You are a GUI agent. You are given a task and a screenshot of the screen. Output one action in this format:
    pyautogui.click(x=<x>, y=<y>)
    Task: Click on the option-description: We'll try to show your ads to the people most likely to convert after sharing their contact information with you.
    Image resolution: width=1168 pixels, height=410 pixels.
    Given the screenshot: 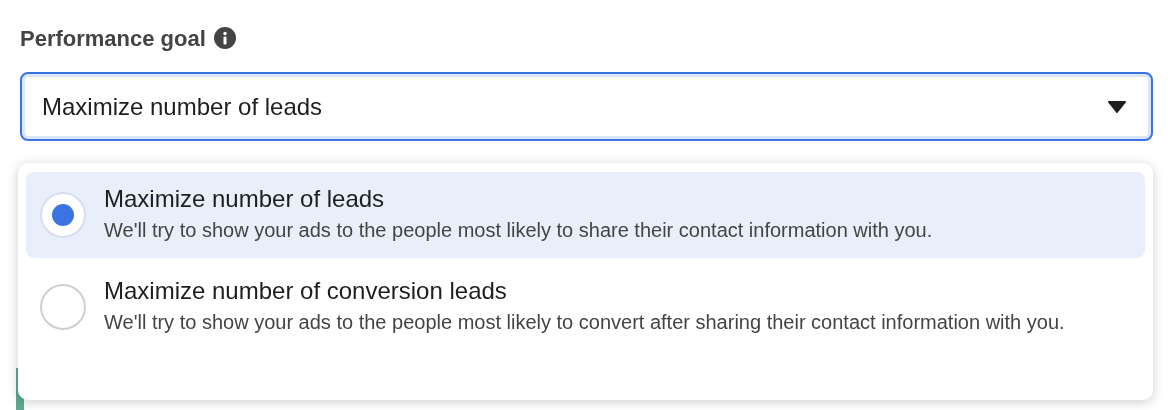 What is the action you would take?
    pyautogui.click(x=584, y=322)
    